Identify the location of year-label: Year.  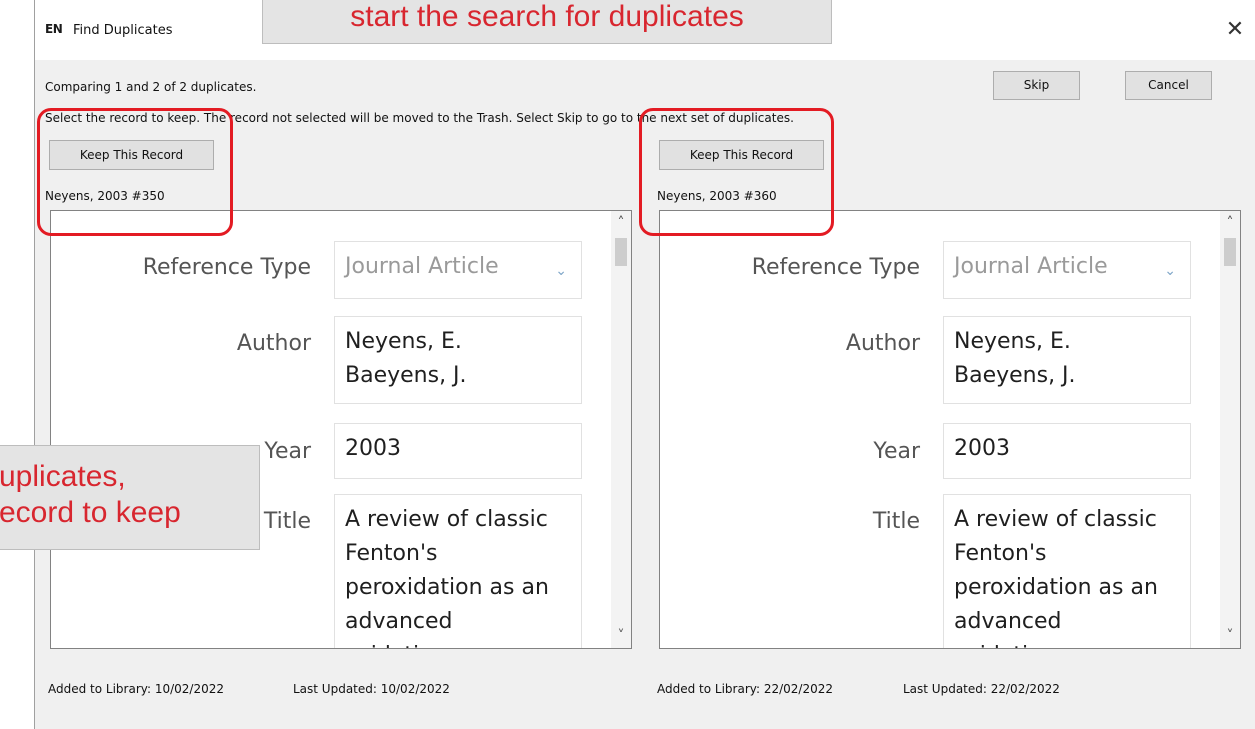
(896, 451).